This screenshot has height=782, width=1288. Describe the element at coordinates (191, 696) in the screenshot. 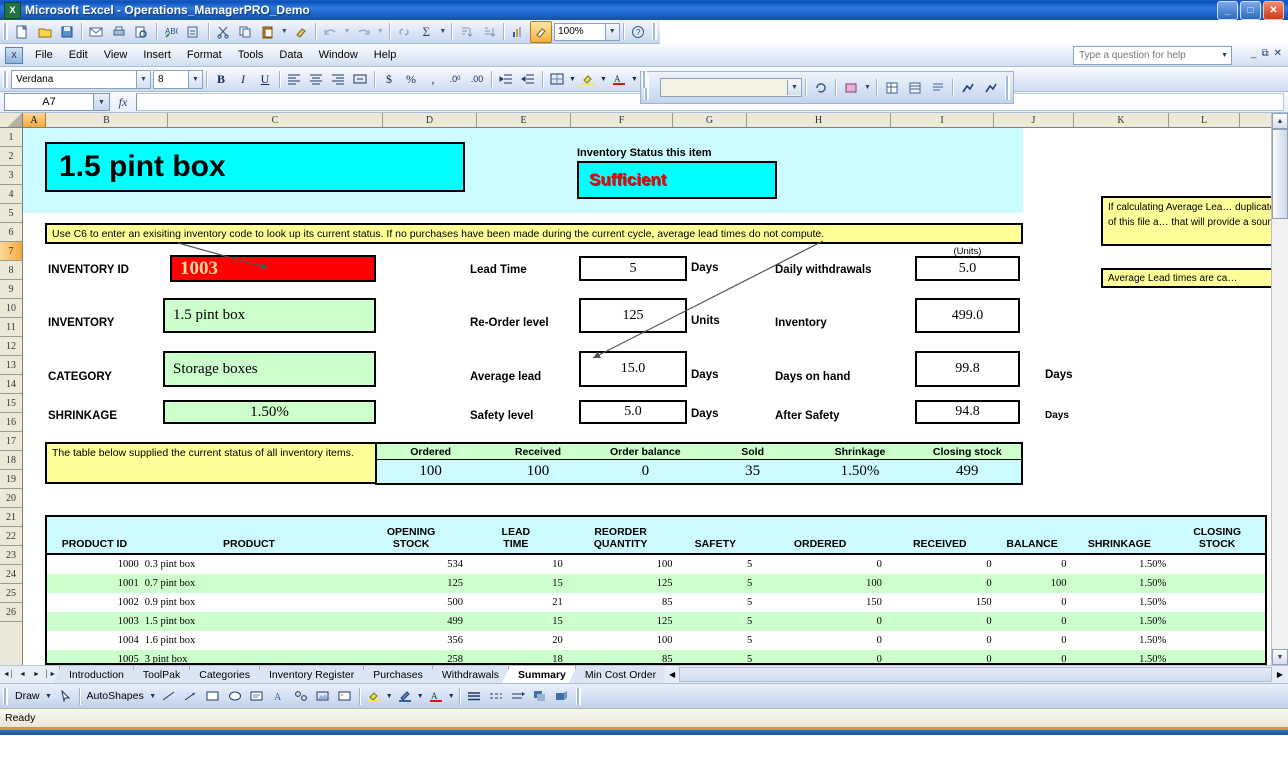

I see `arrow-icon` at that location.